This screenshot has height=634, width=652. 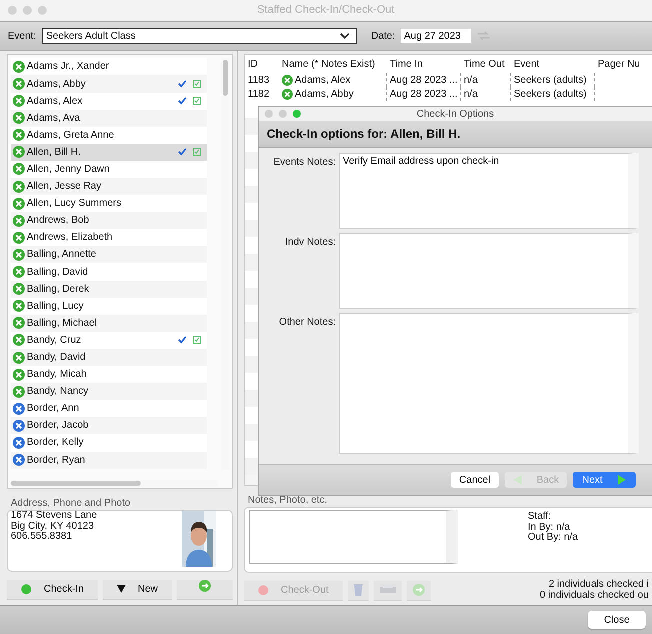 I want to click on table-cell: Seekers (adults), so click(x=553, y=80).